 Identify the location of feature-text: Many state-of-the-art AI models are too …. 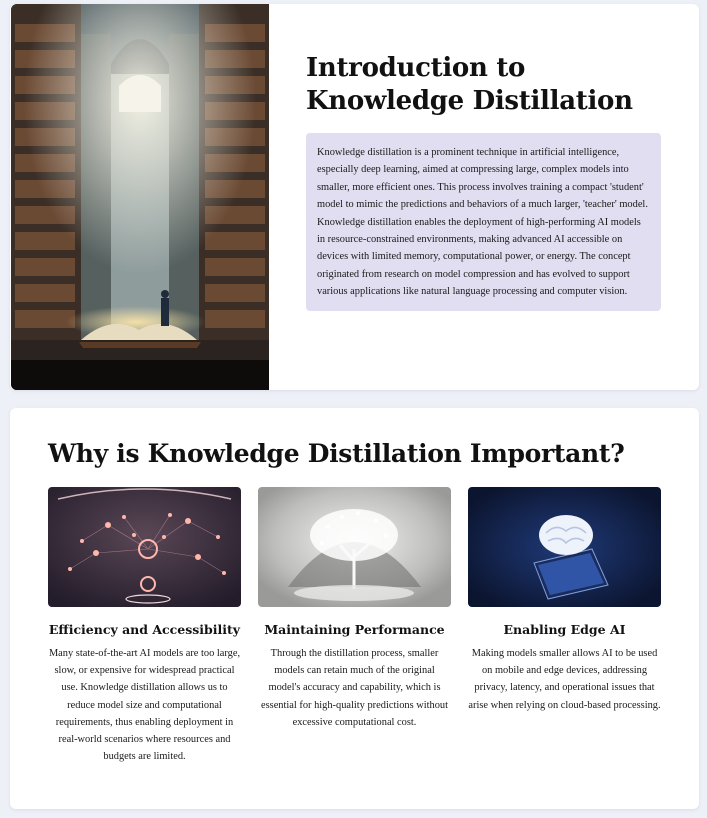
(144, 705).